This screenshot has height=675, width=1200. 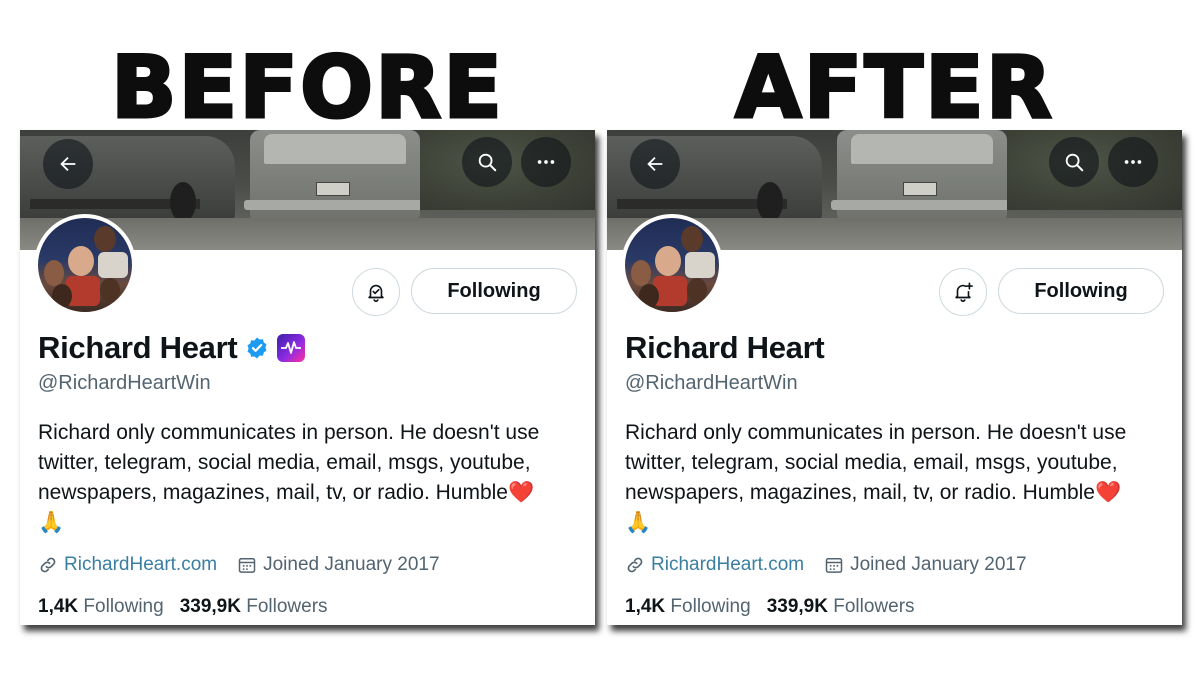 I want to click on after-heading: AFTER, so click(x=894, y=88).